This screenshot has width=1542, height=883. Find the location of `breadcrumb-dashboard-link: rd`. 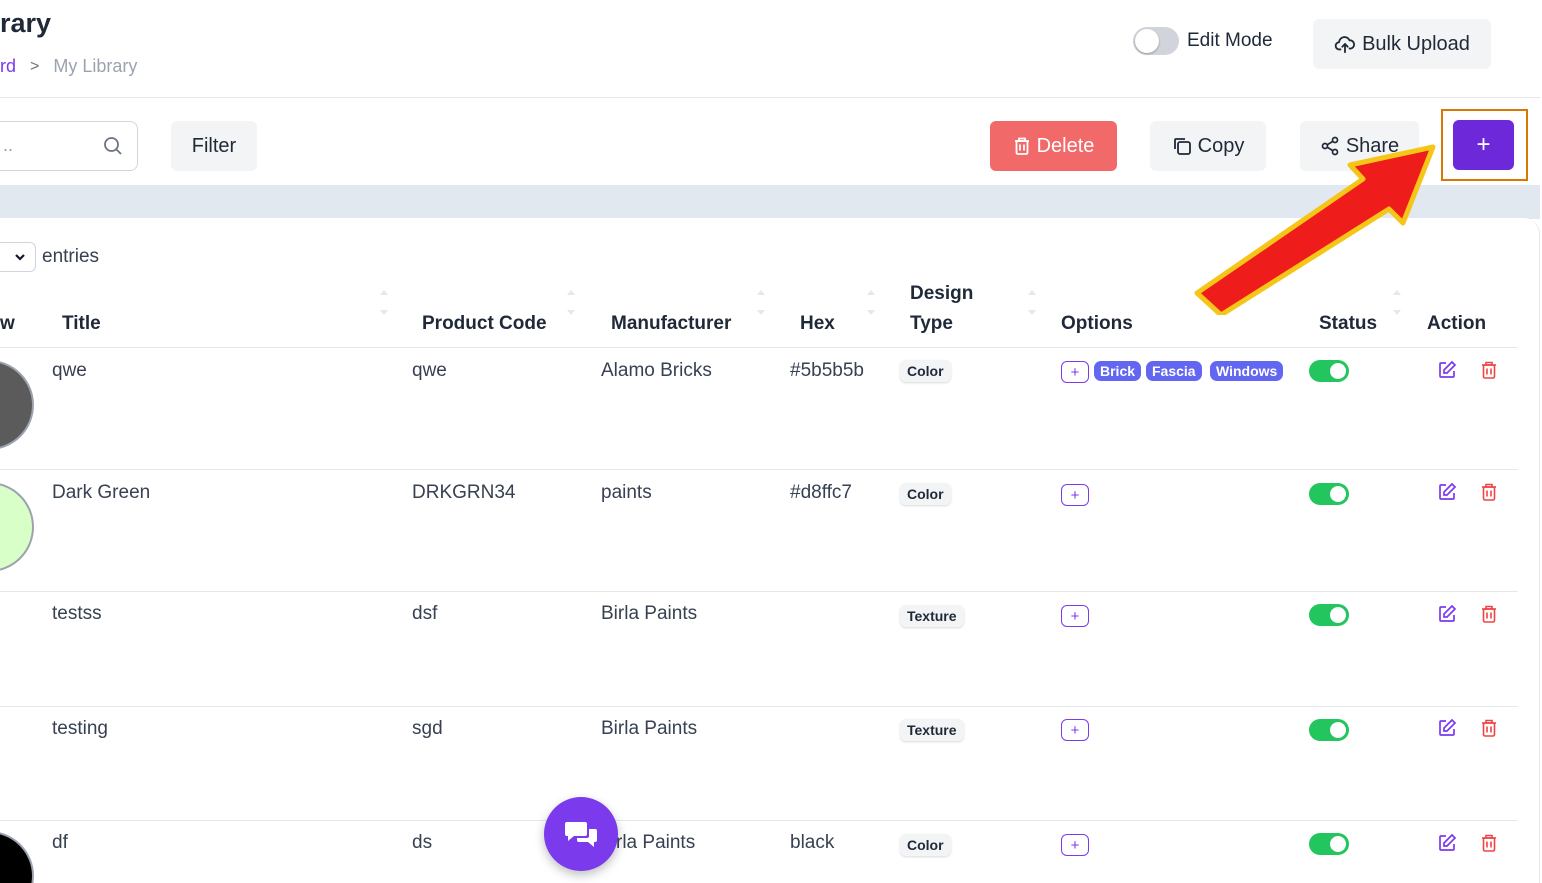

breadcrumb-dashboard-link: rd is located at coordinates (8, 66).